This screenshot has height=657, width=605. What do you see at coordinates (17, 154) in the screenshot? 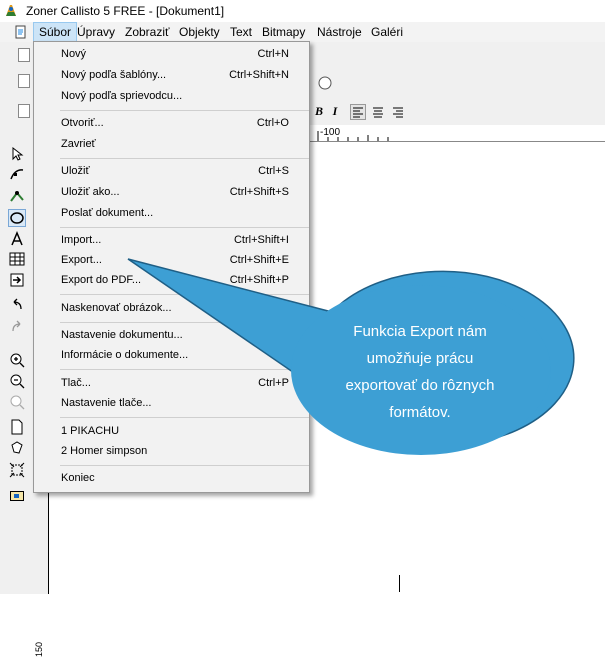
I see `pointer-tool-icon` at bounding box center [17, 154].